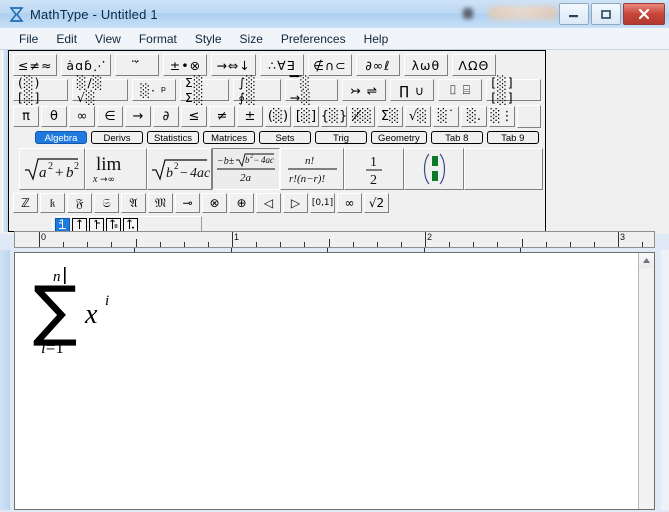 The width and height of the screenshot is (669, 512). I want to click on minimize-button, so click(574, 14).